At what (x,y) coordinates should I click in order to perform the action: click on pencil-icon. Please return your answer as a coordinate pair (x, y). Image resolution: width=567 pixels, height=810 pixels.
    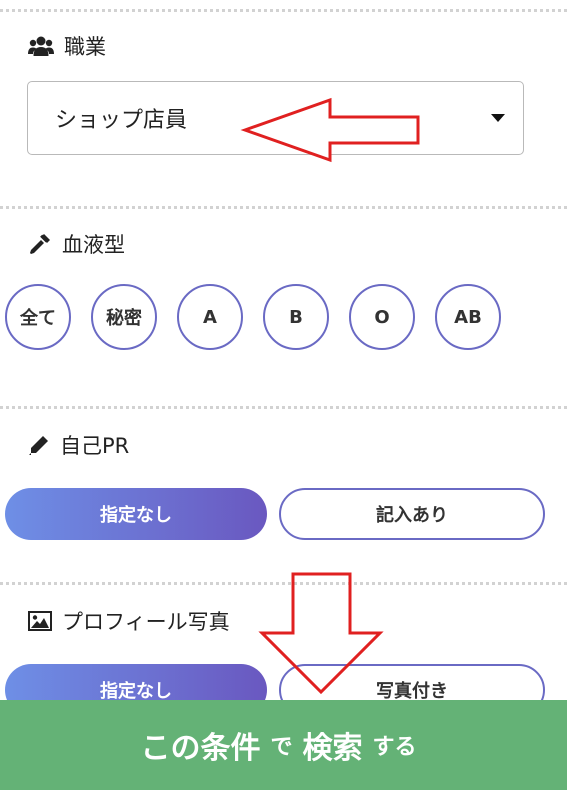
    Looking at the image, I should click on (38, 445).